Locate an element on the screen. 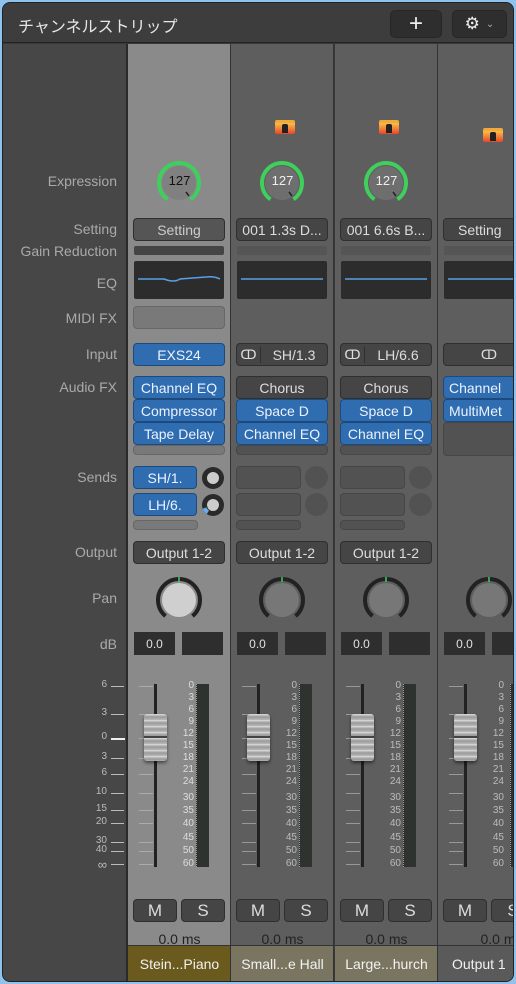  meter-scale-label: 18 is located at coordinates (291, 757).